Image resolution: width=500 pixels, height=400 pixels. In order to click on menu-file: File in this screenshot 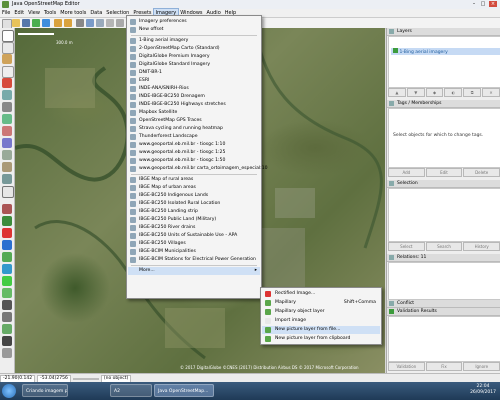, I will do `click(6, 13)`.